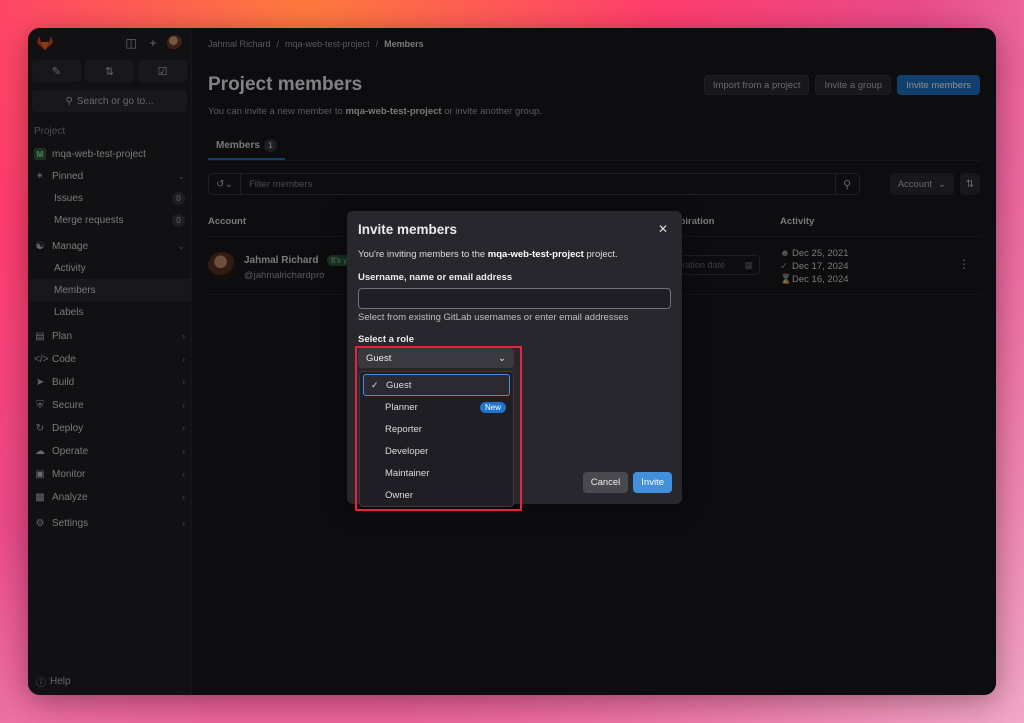 This screenshot has width=1024, height=723. Describe the element at coordinates (407, 451) in the screenshot. I see `role-option-label: Developer` at that location.